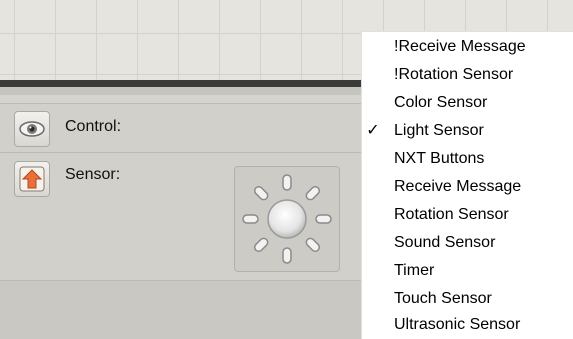  What do you see at coordinates (32, 179) in the screenshot?
I see `sensor-arrow-icon` at bounding box center [32, 179].